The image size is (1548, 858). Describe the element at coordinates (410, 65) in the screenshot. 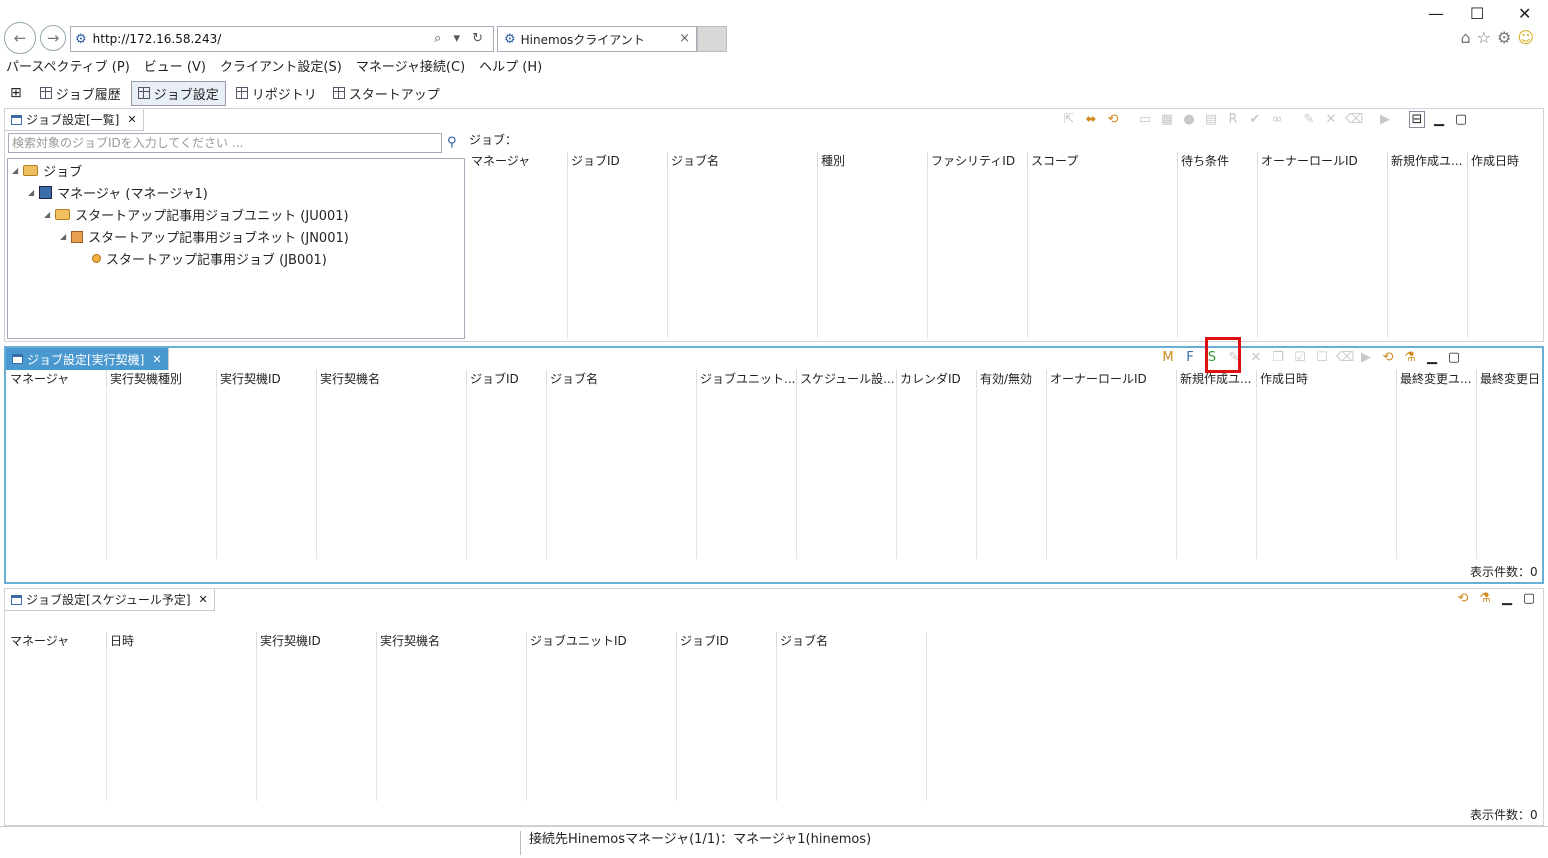

I see `menu-manager-connect: マネージャ接続(C)` at that location.